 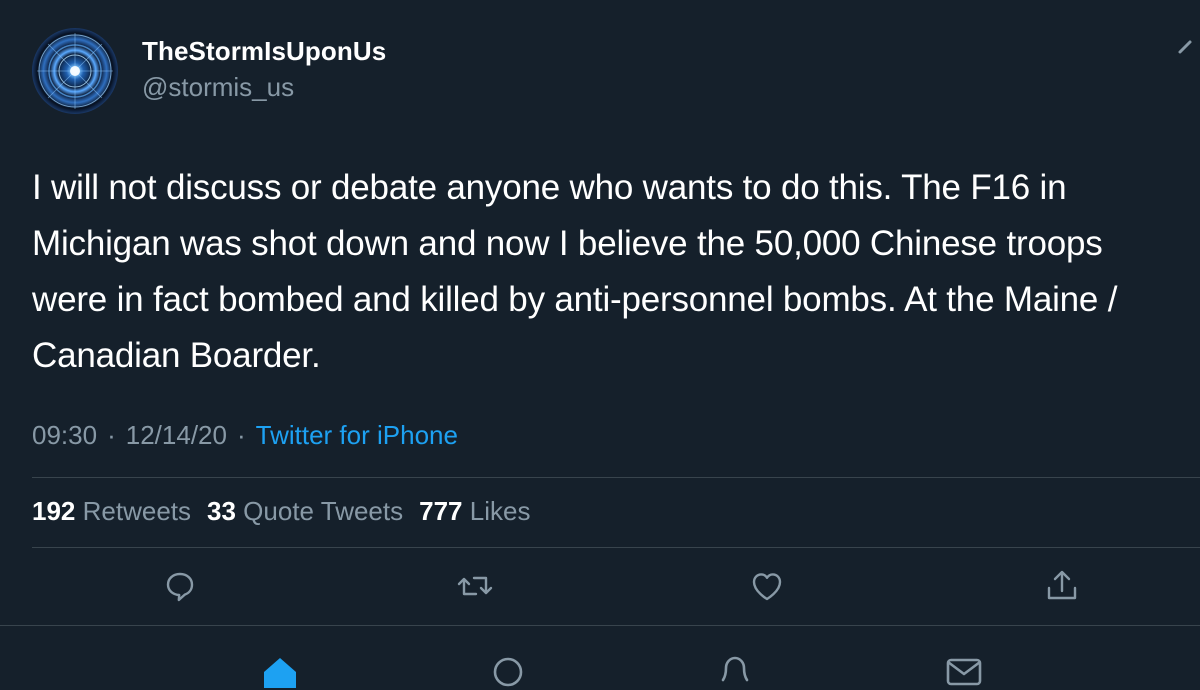 I want to click on likes-stat: 777 Likes, so click(x=474, y=511).